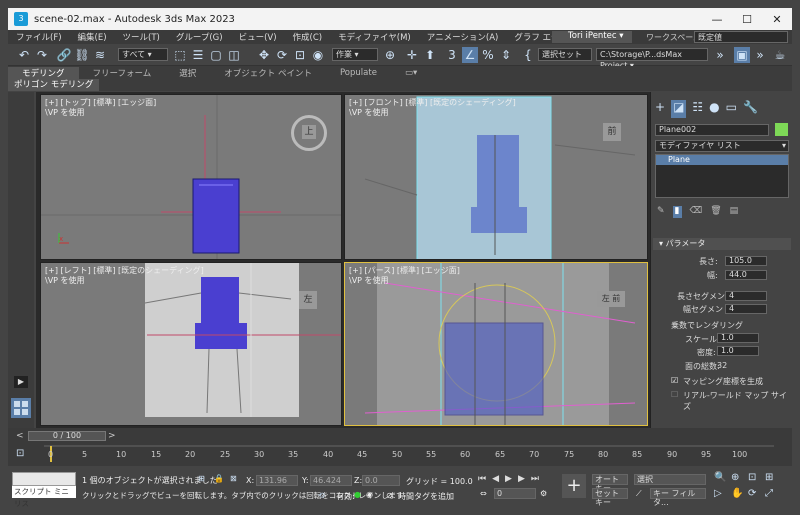 The width and height of the screenshot is (800, 515). I want to click on key-selection-dropdown: 選択, so click(670, 479).